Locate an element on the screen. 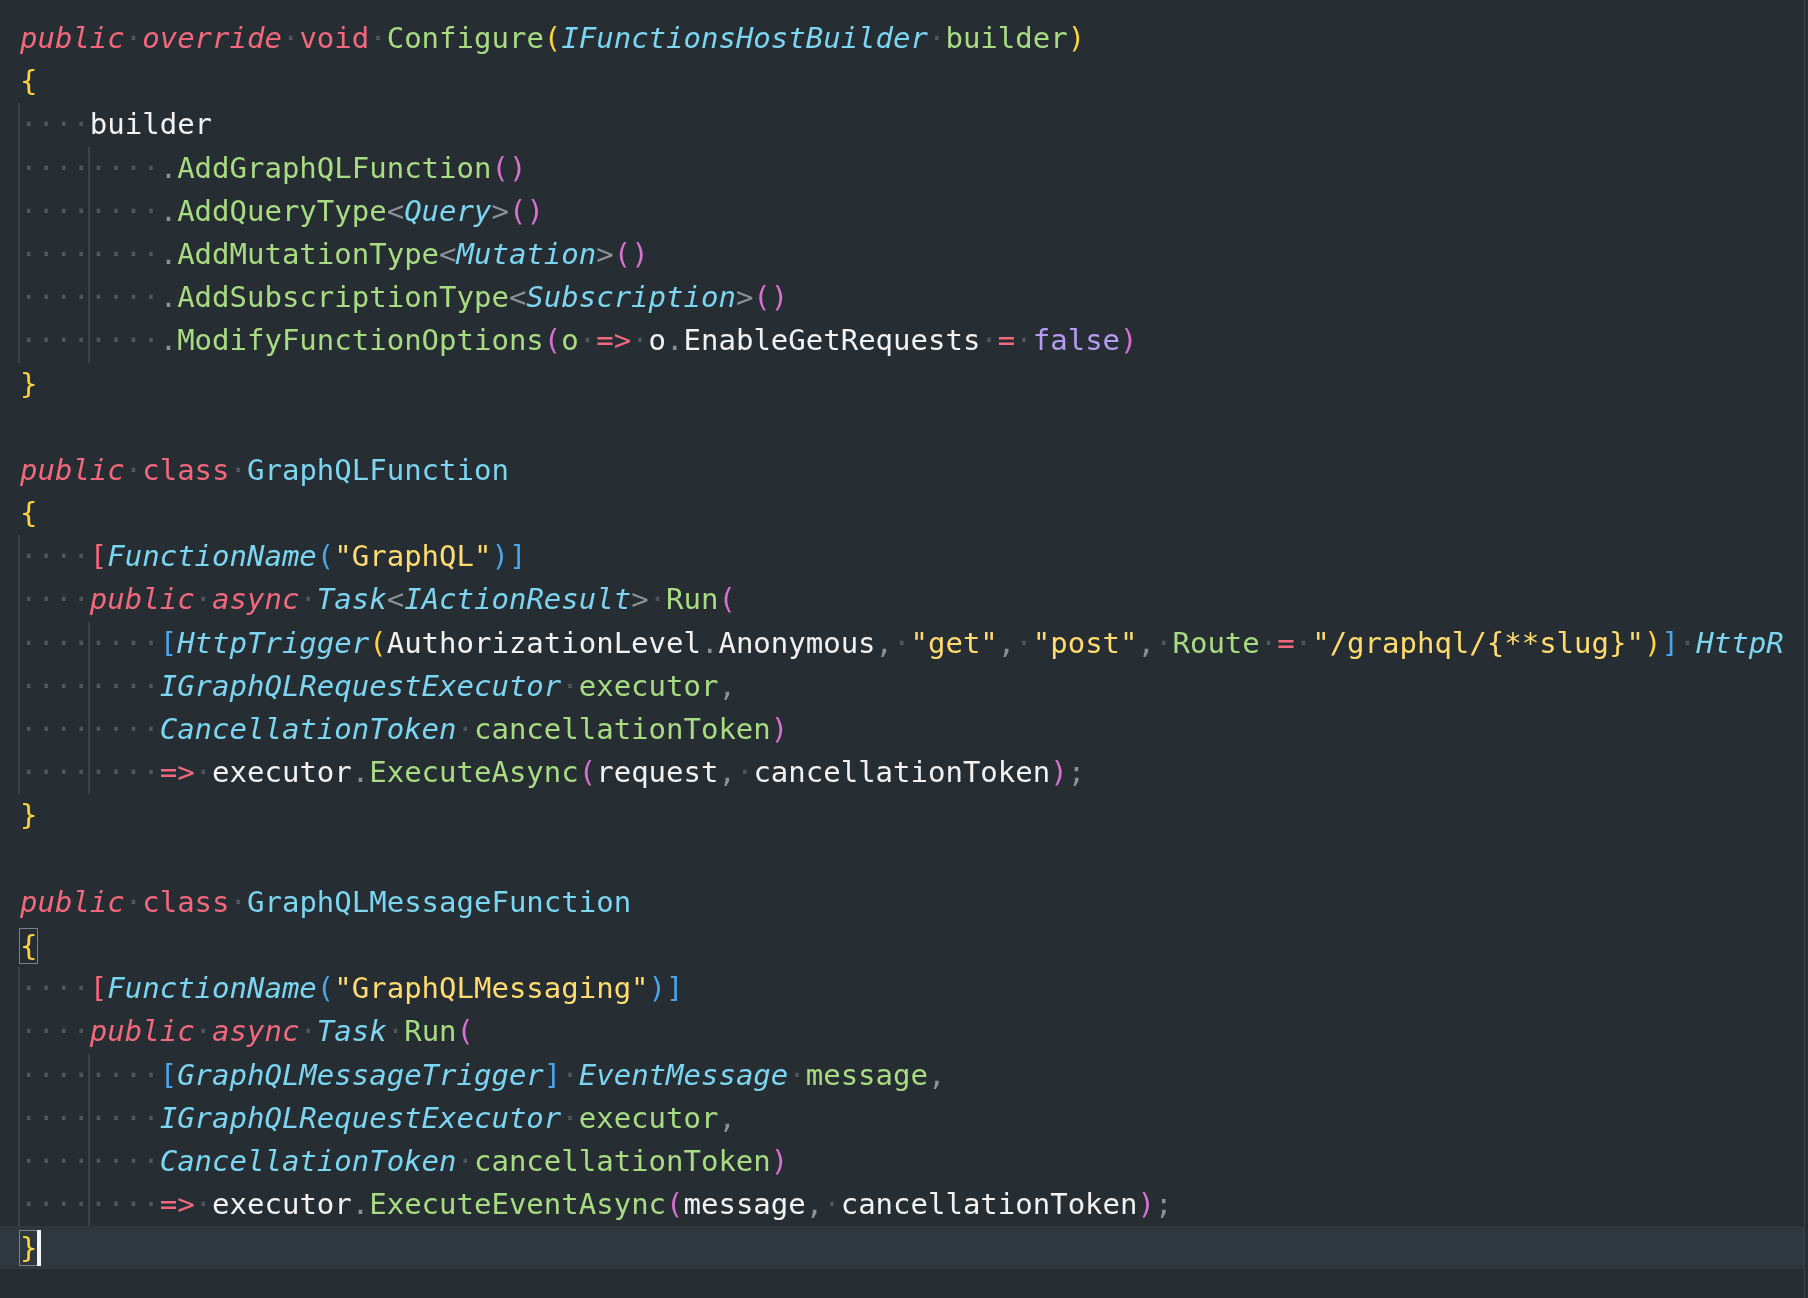  code-line: ····public·async·Task·Run( is located at coordinates (902, 1032).